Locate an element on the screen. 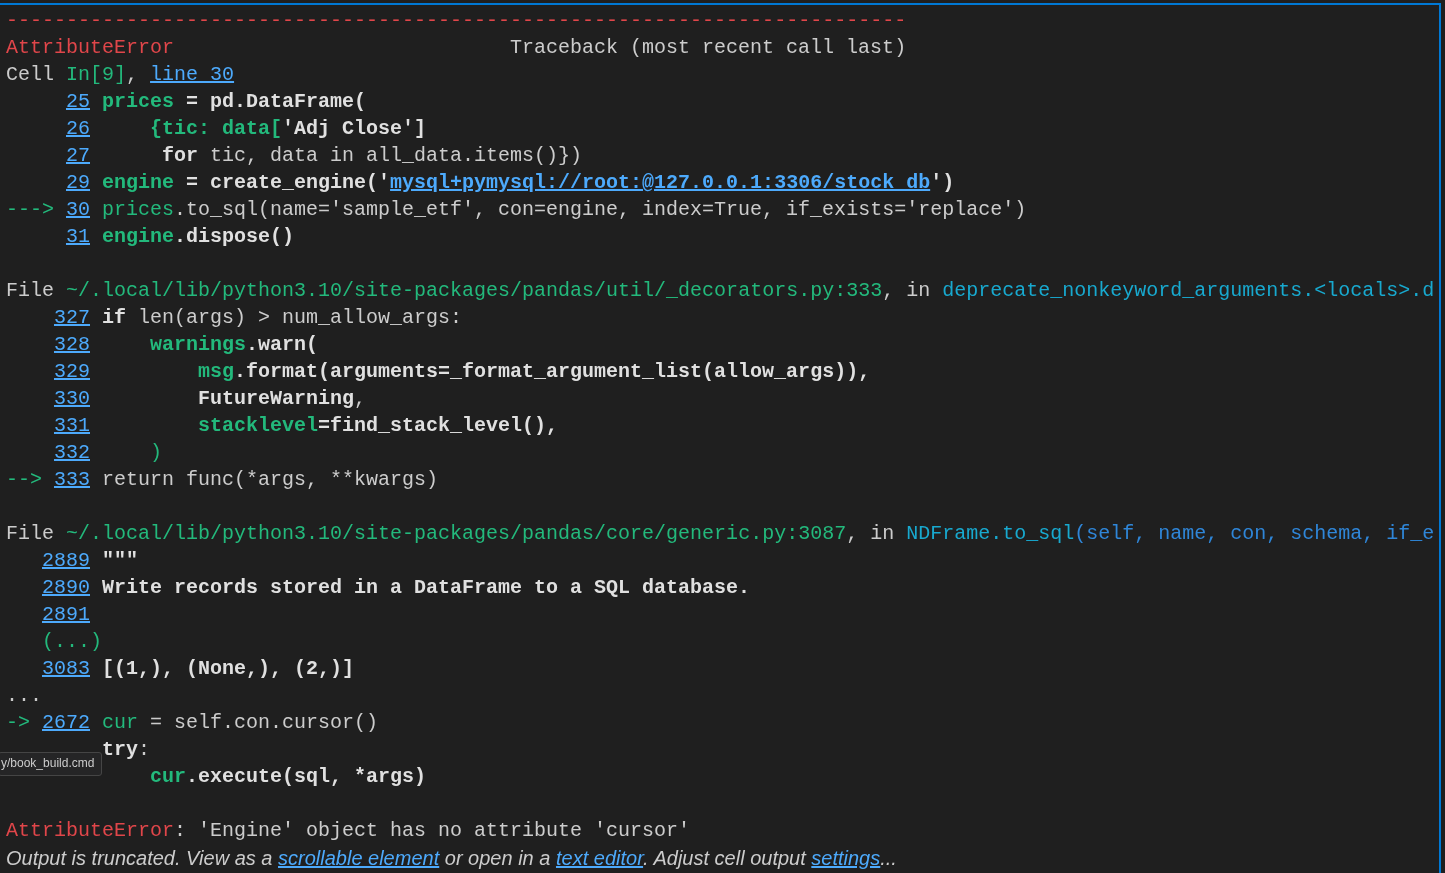  code-line: warnings.warn( is located at coordinates (234, 345).